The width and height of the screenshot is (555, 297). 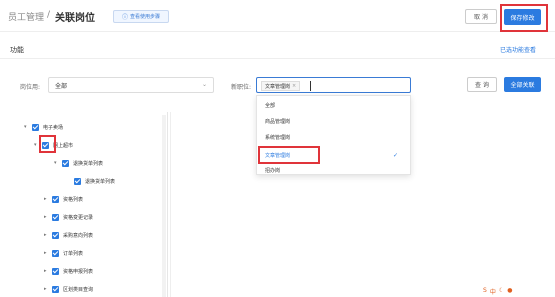 I want to click on selected-job-tag: 文章管理岗 ×, so click(x=281, y=86).